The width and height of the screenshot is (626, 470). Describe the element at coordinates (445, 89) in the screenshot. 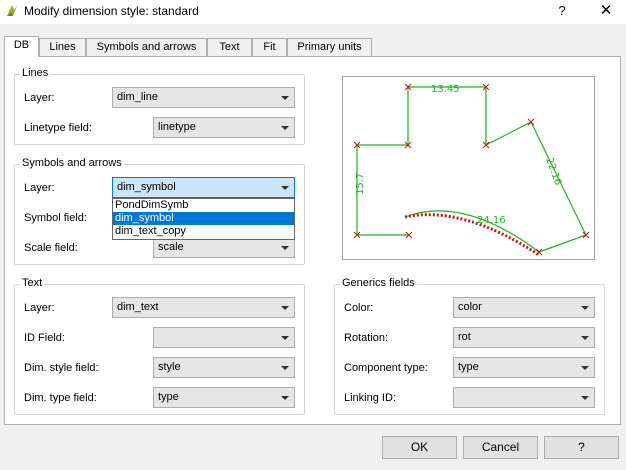

I see `preview-dim-label-13-45: 13.45` at that location.